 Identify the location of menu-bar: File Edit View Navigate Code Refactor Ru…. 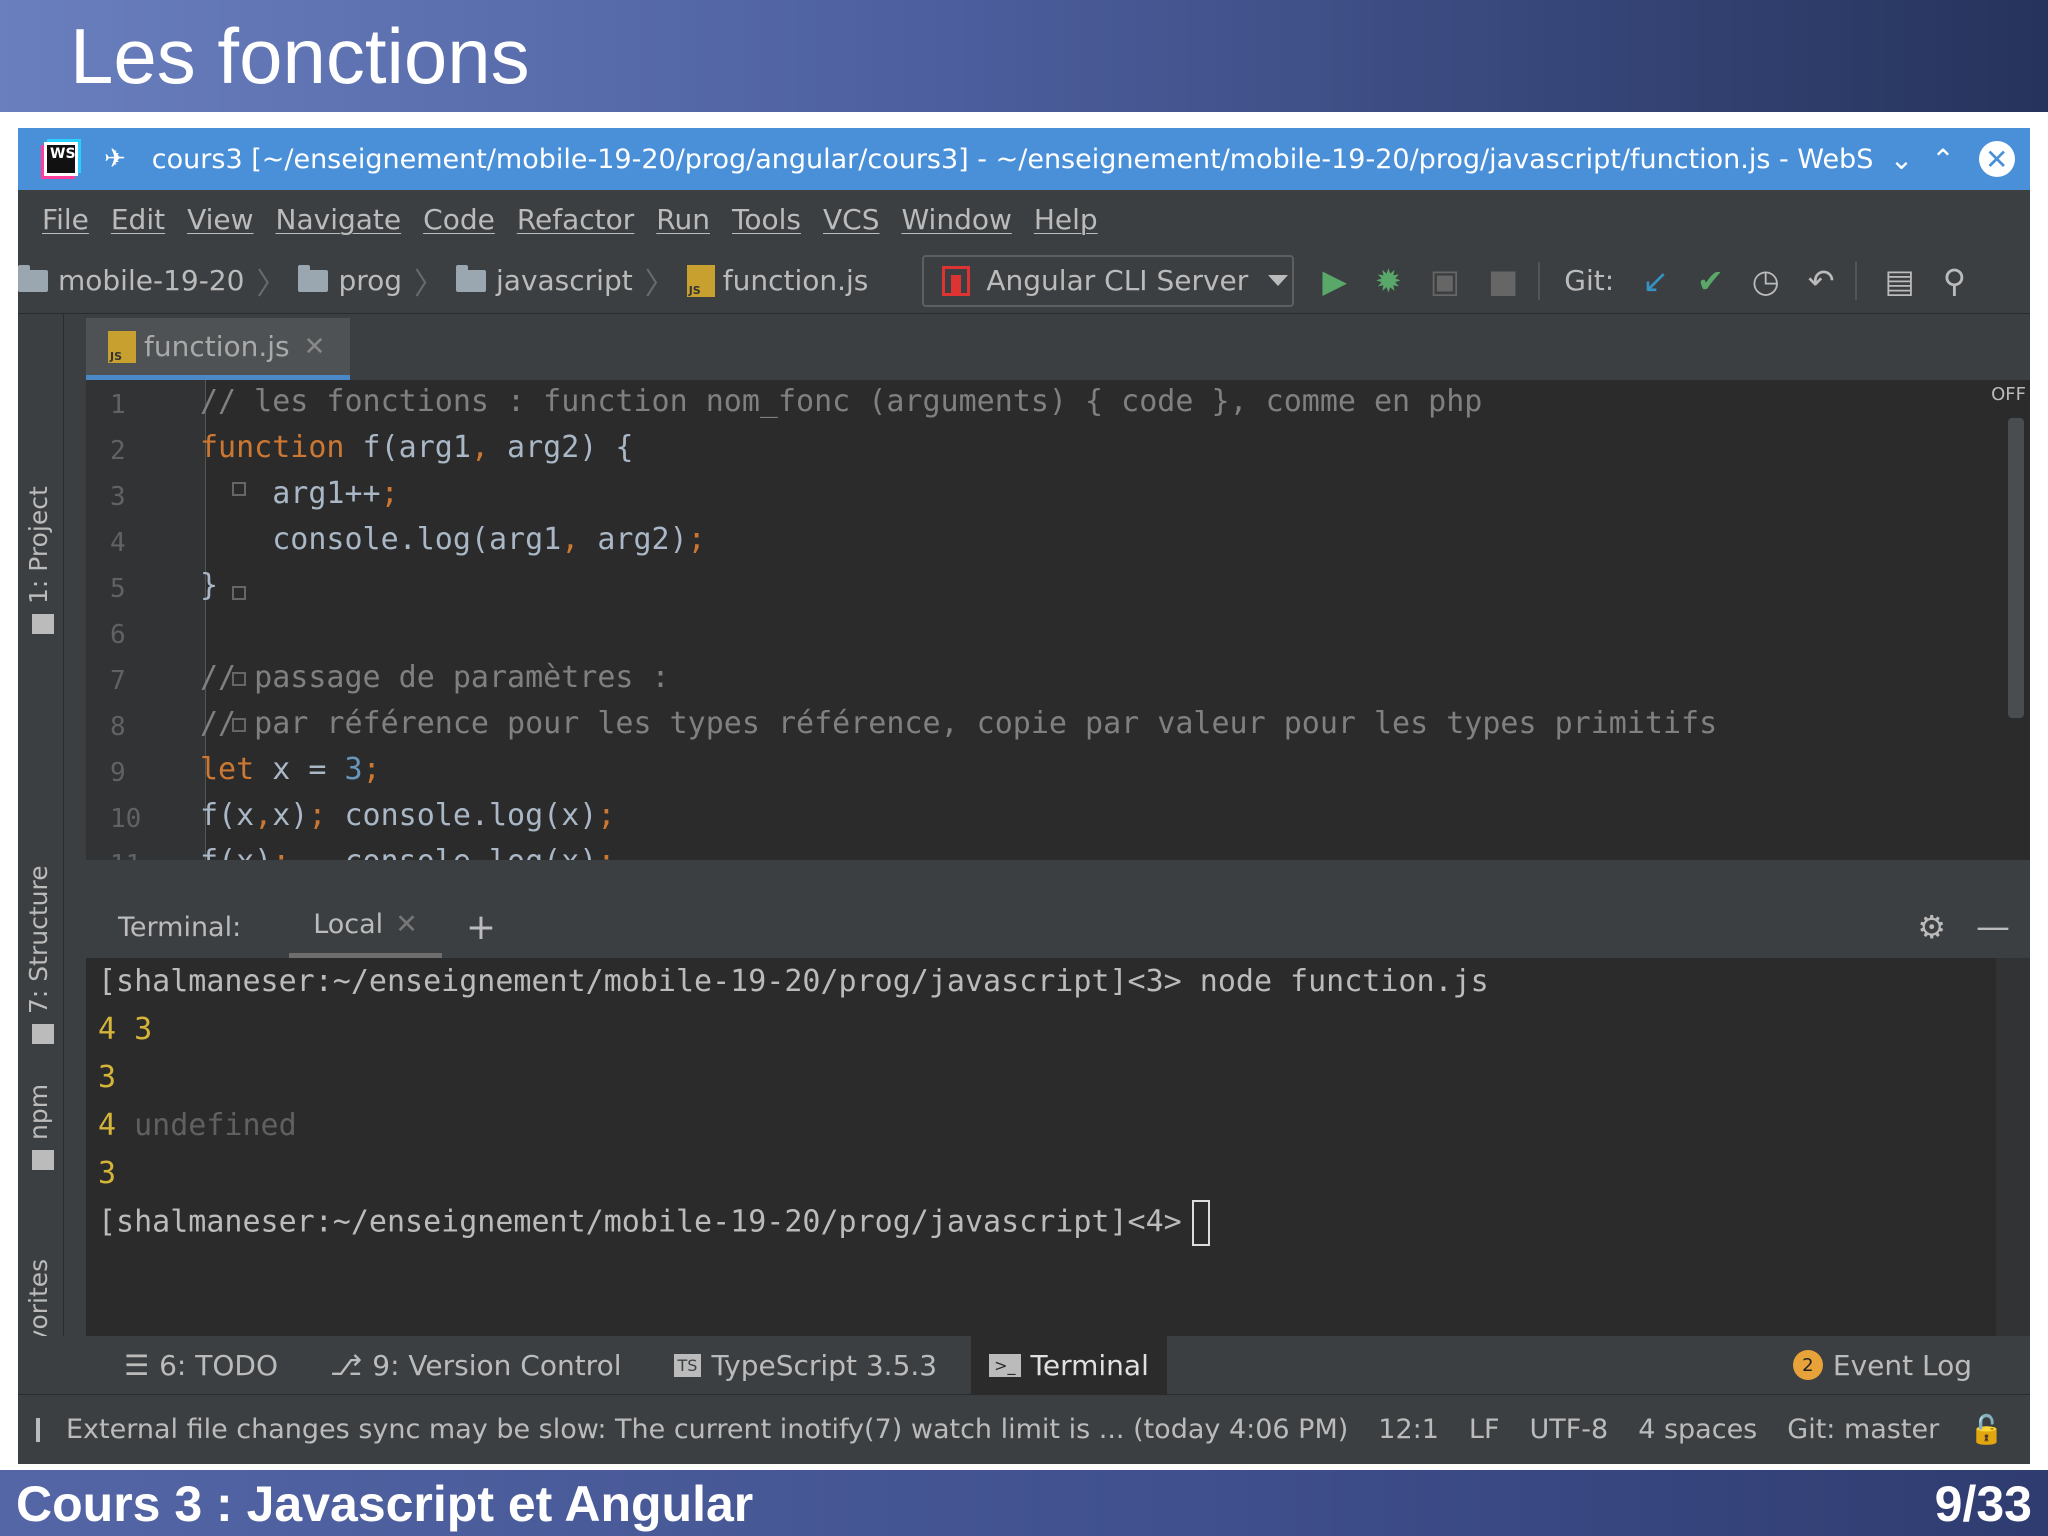
(1024, 219).